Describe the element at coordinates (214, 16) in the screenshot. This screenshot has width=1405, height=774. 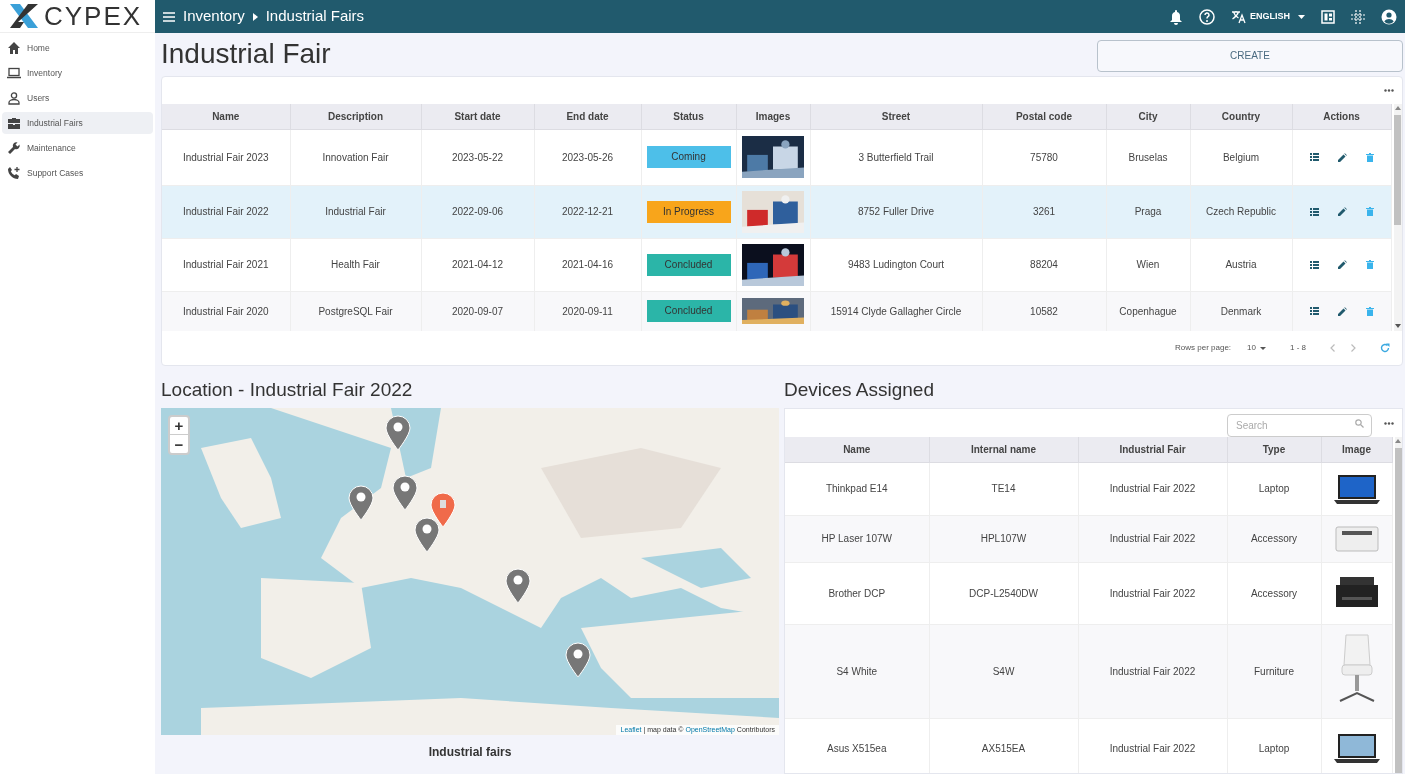
I see `breadcrumb-link: Inventory` at that location.